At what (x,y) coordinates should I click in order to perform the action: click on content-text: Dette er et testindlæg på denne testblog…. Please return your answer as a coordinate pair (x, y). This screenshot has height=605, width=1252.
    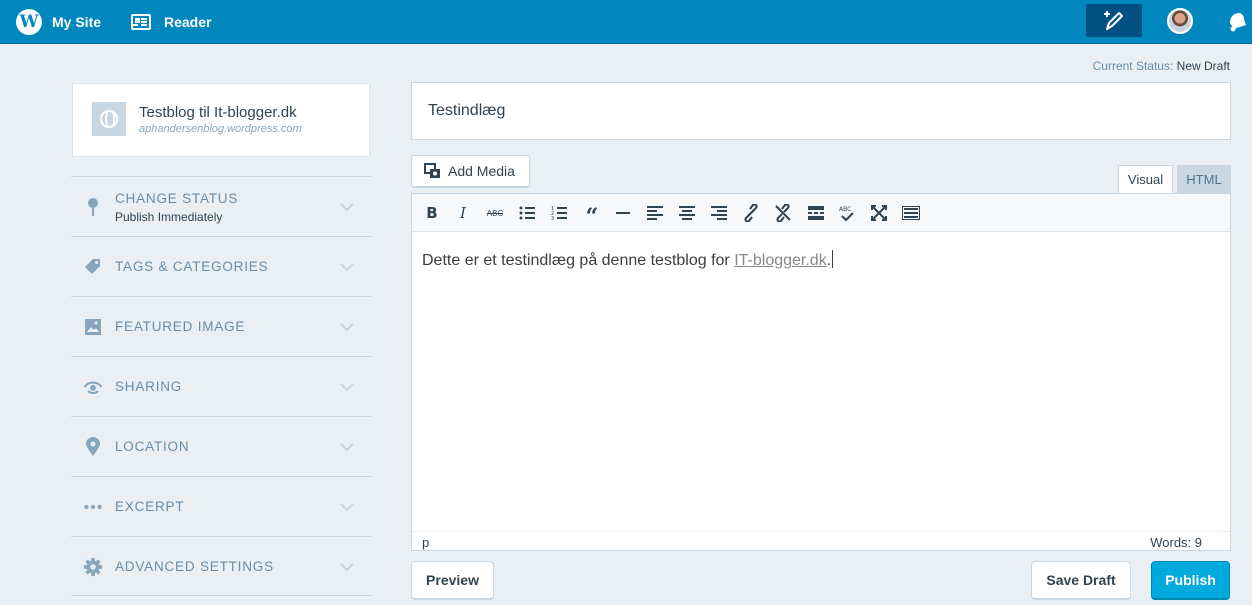
    Looking at the image, I should click on (578, 260).